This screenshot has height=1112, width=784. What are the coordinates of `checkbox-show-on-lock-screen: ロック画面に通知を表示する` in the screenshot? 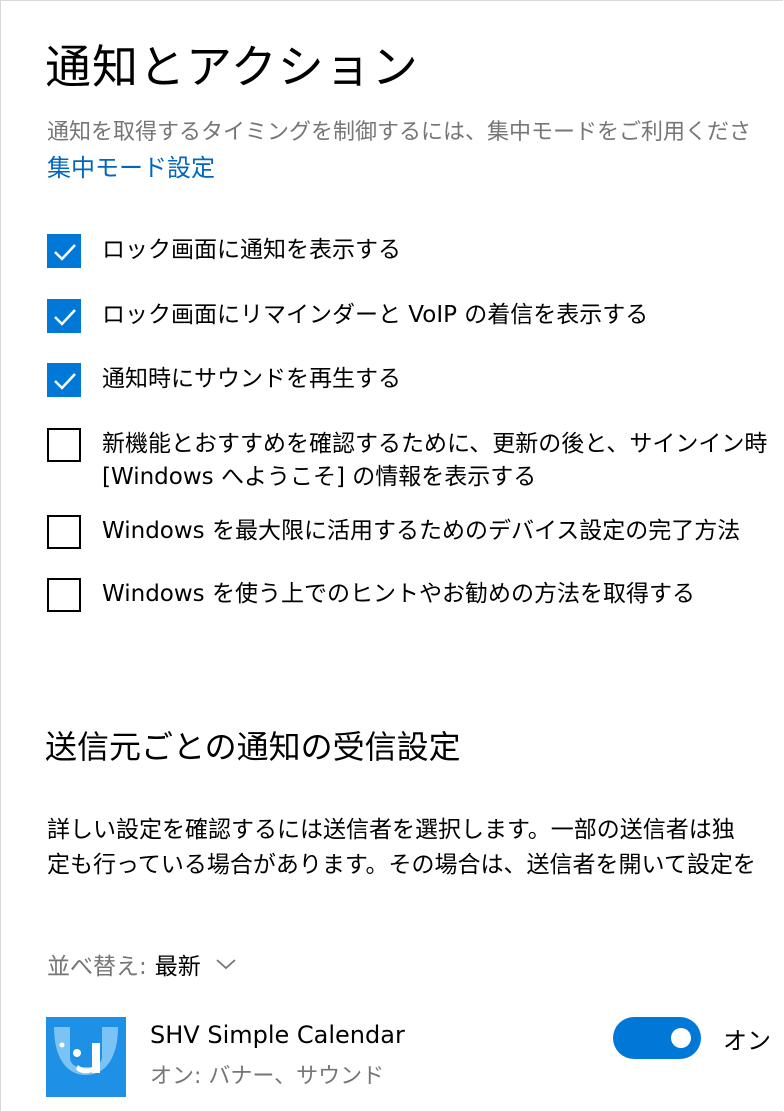 It's located at (224, 251).